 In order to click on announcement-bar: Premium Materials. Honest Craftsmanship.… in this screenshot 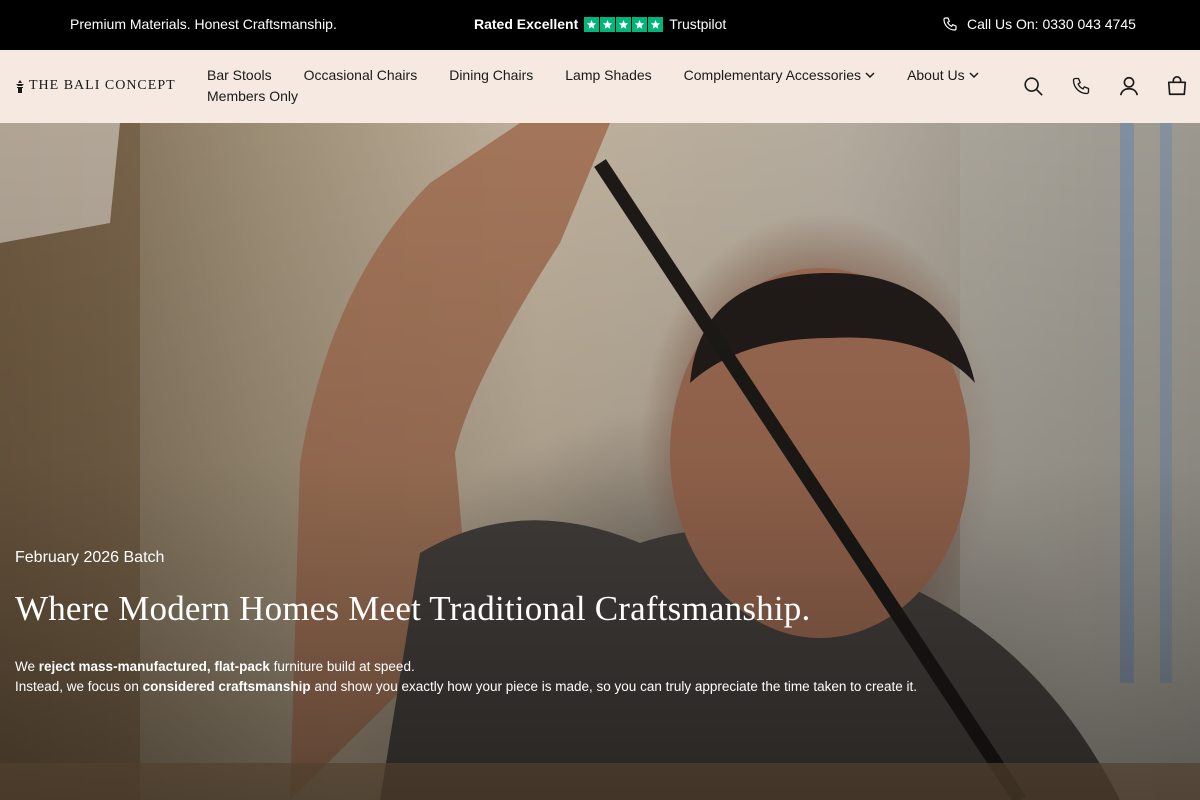, I will do `click(600, 25)`.